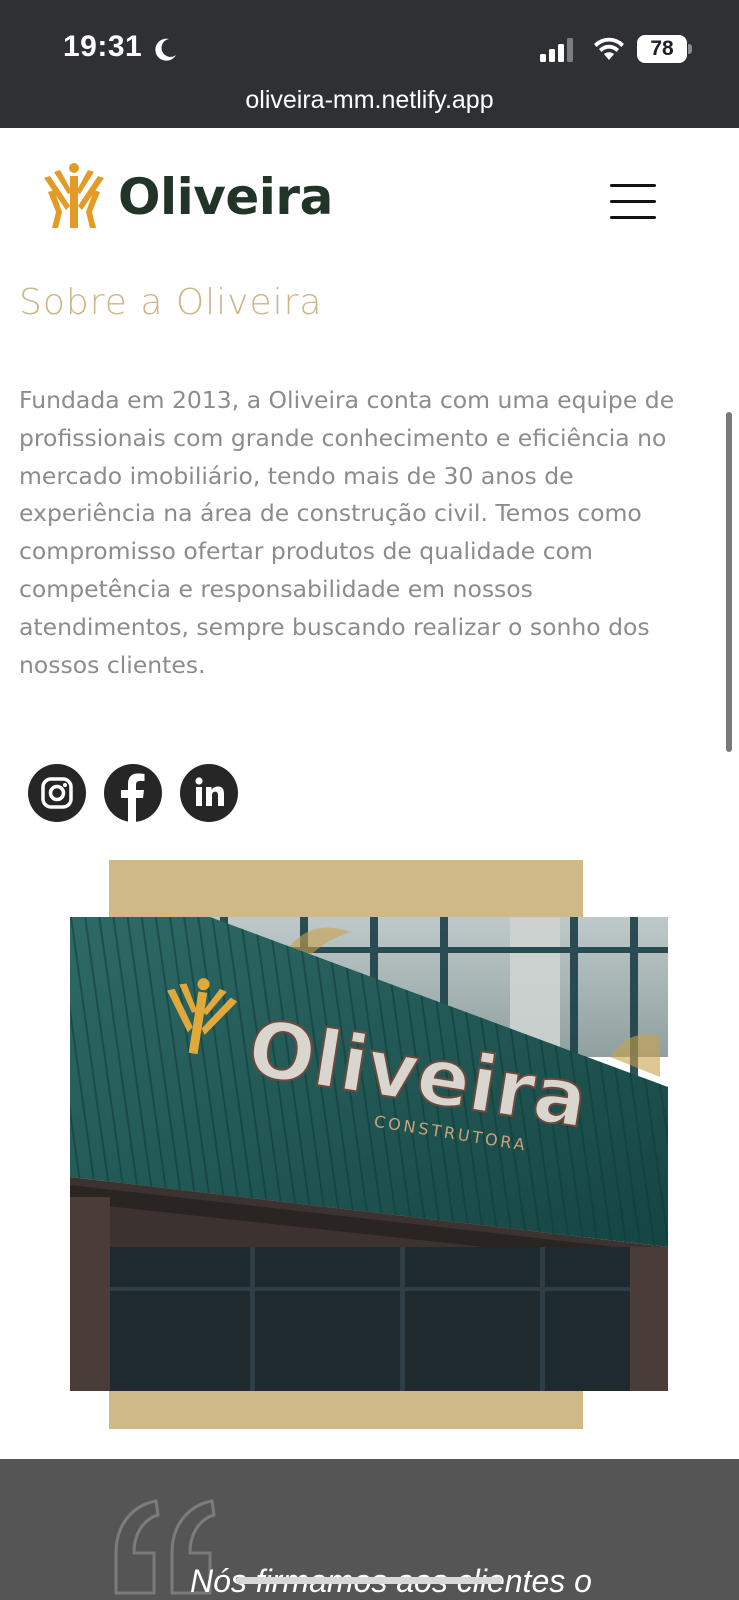 Image resolution: width=739 pixels, height=1600 pixels. I want to click on linkedin-icon, so click(209, 791).